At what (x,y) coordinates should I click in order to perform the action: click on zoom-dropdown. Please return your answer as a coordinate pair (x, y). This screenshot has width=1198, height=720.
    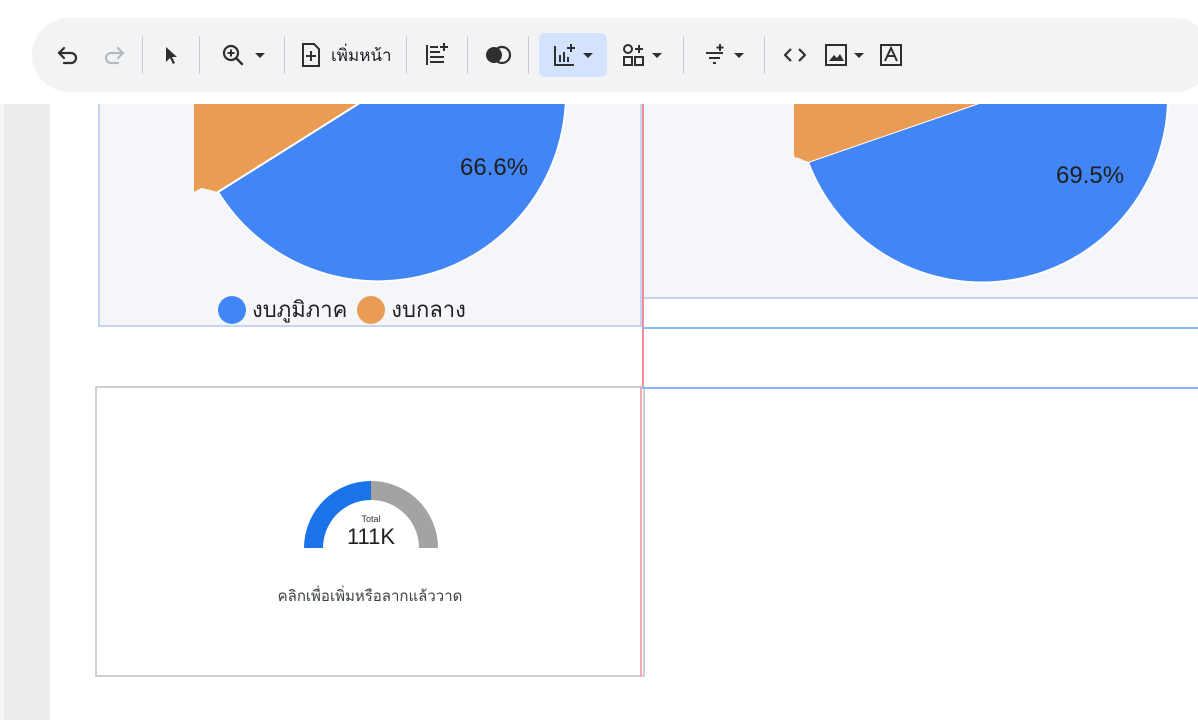
    Looking at the image, I should click on (242, 55).